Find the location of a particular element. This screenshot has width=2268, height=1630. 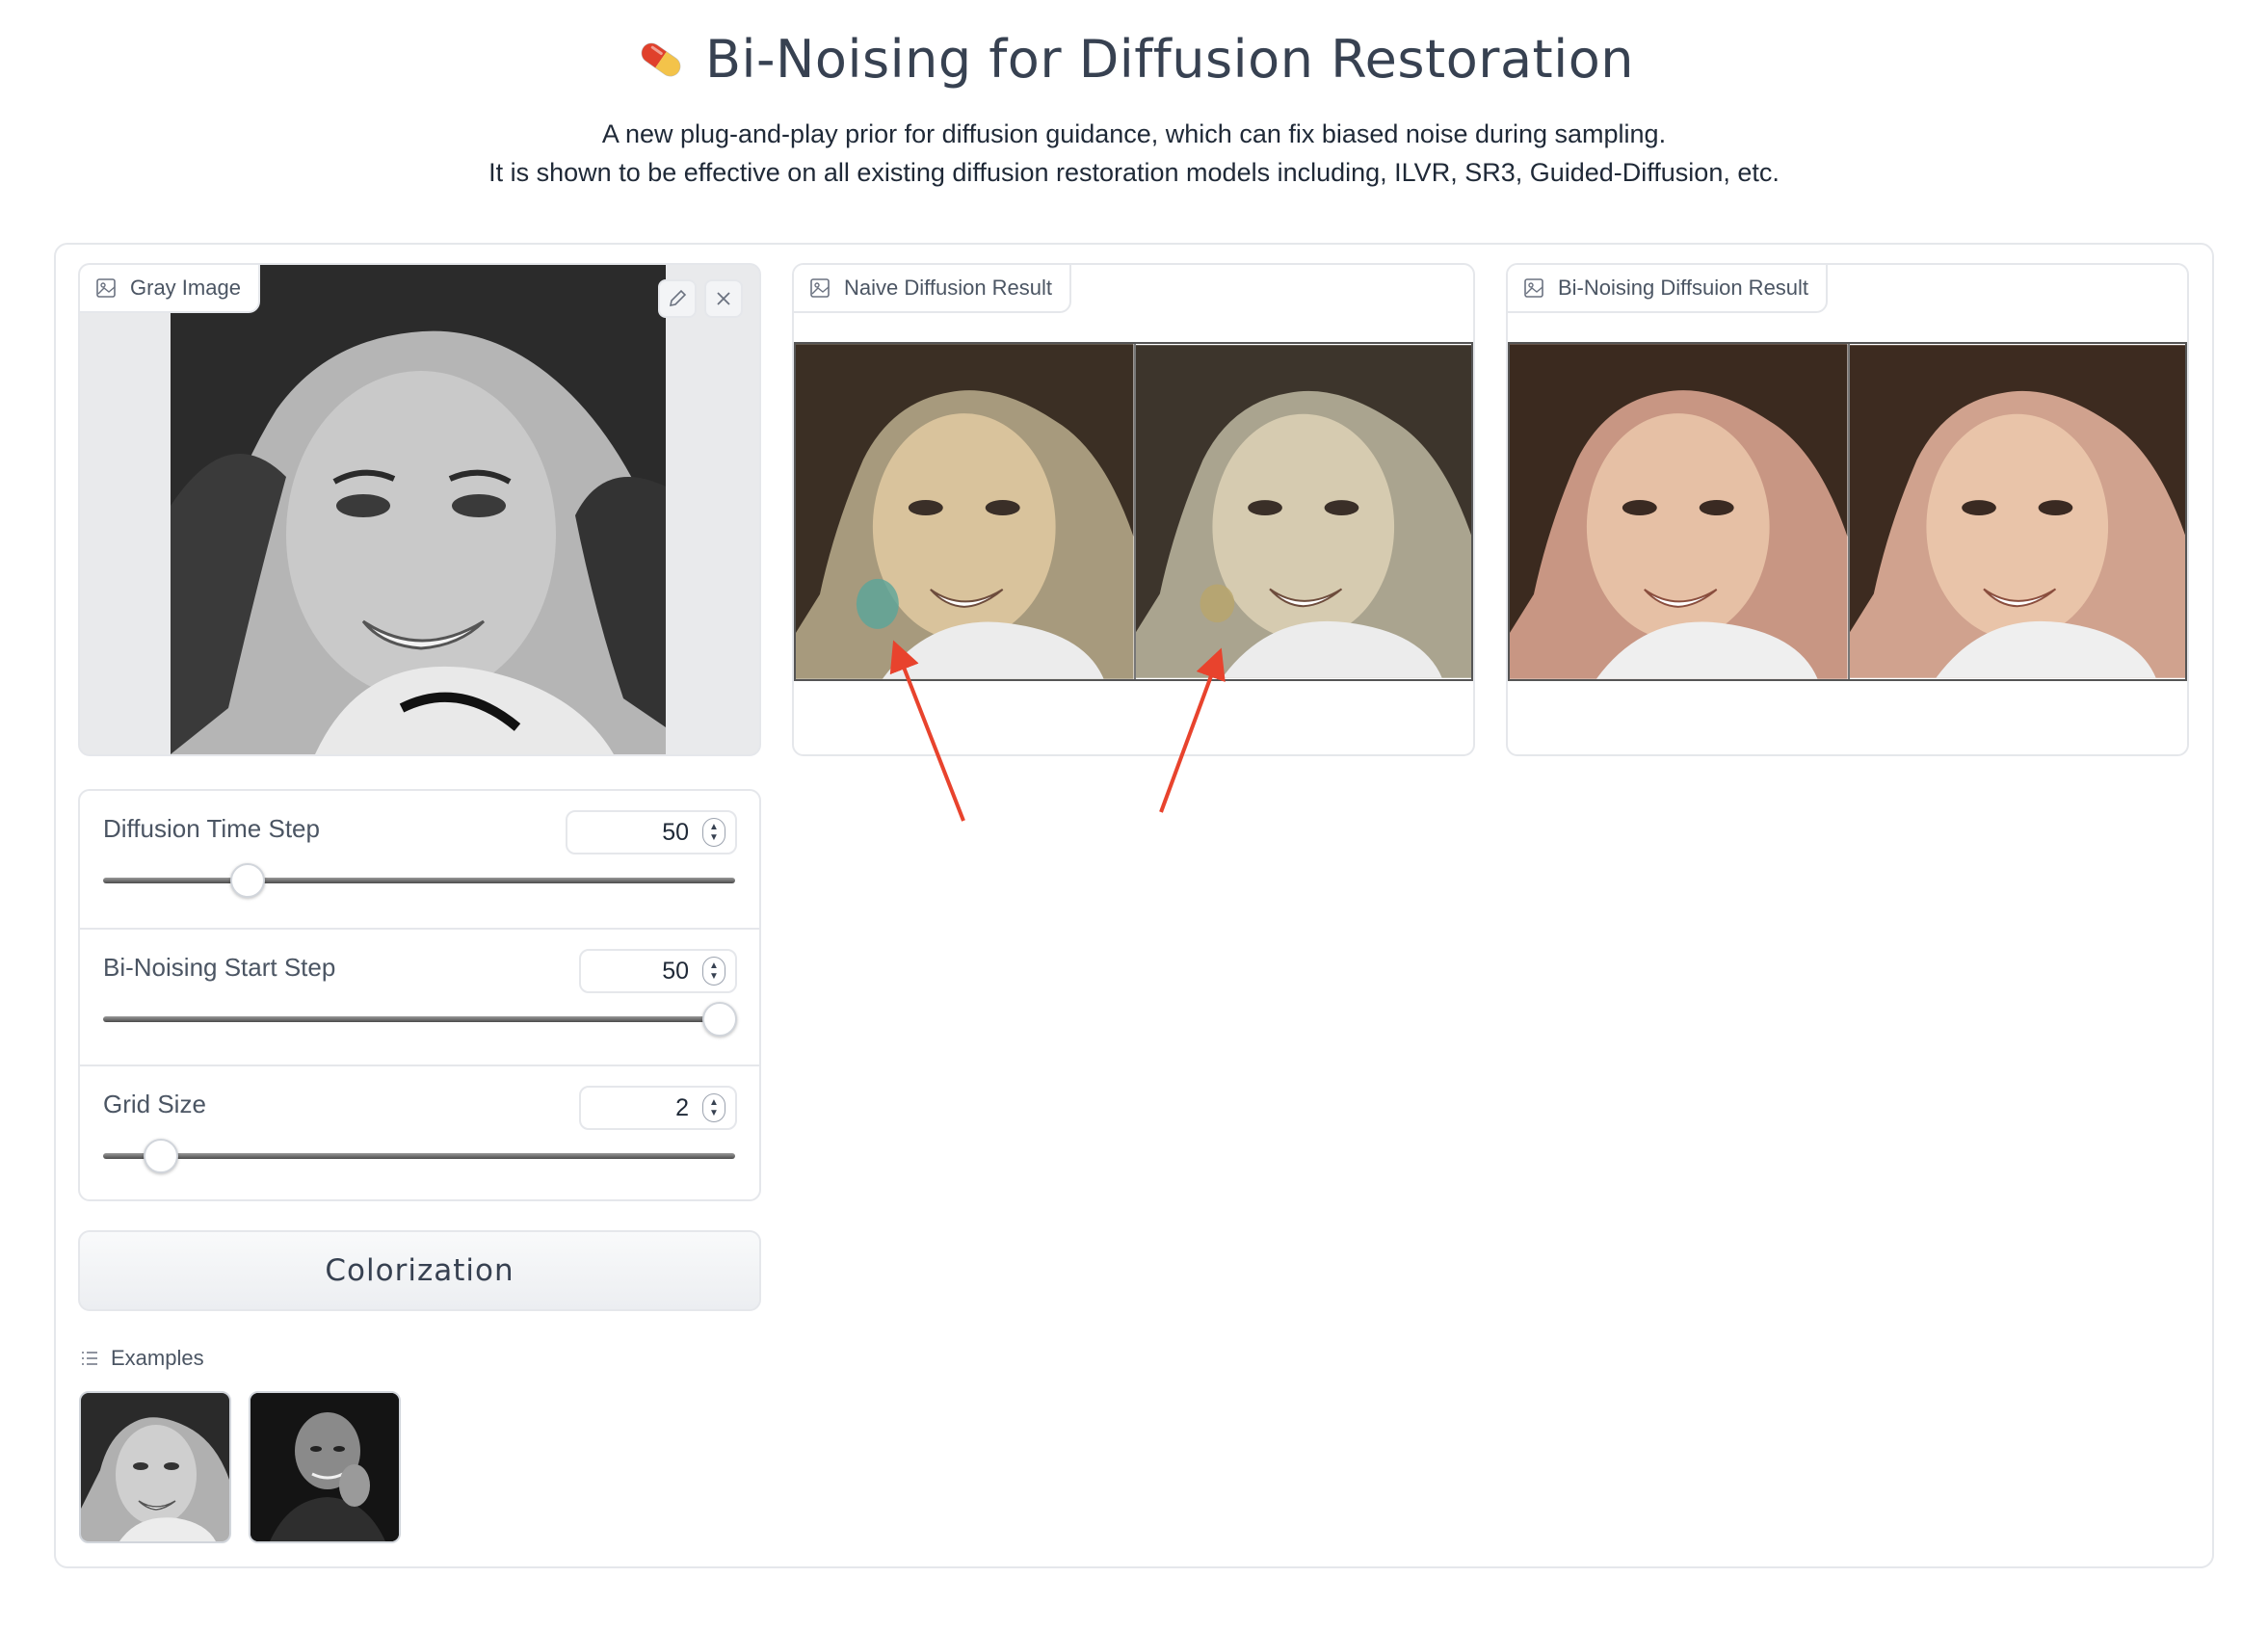

slider-diffusion-time-step: Diffusion Time Step 50 ▲ ▼ is located at coordinates (419, 859).